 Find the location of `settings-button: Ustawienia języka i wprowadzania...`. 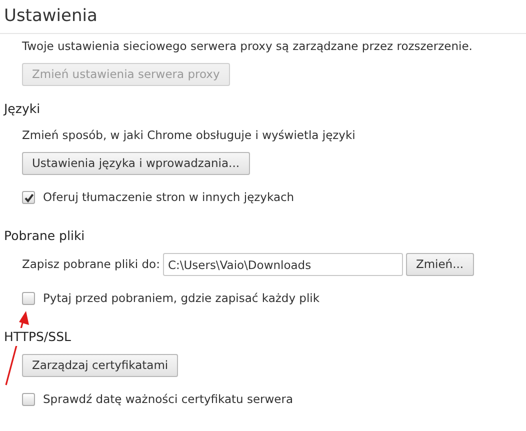

settings-button: Ustawienia języka i wprowadzania... is located at coordinates (136, 164).